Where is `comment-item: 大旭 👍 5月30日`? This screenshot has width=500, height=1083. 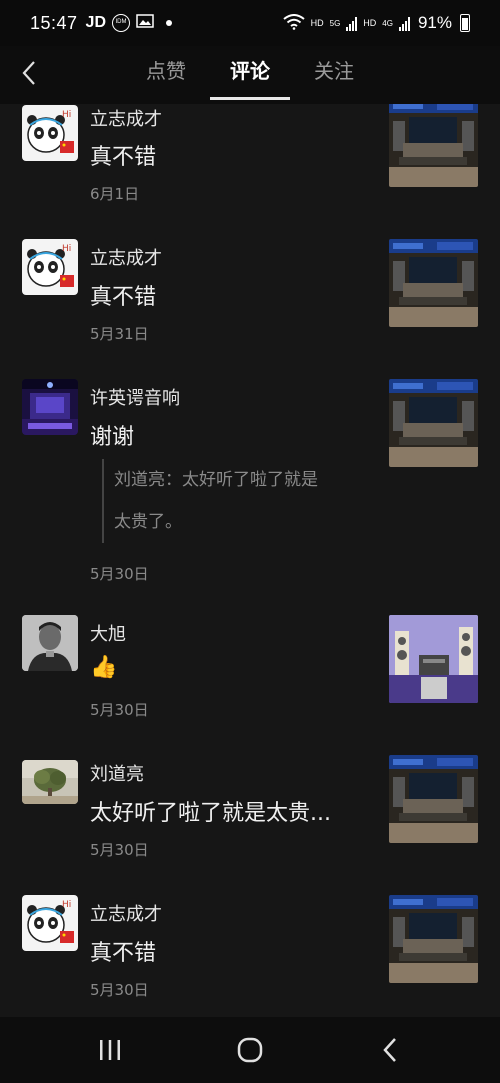
comment-item: 大旭 👍 5月30日 is located at coordinates (250, 685).